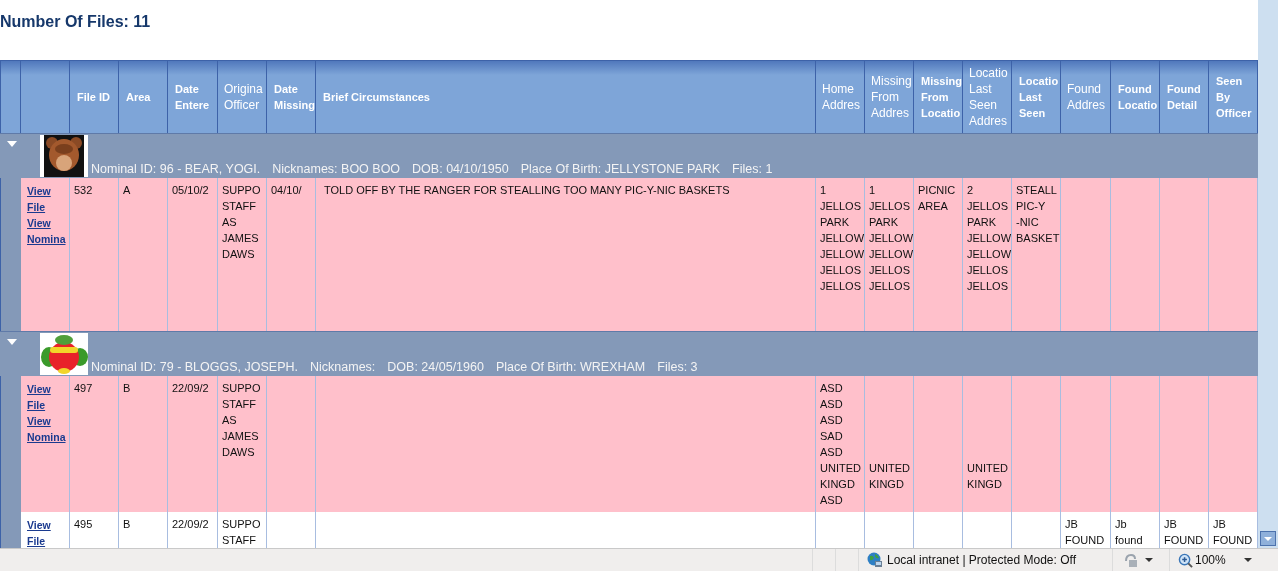 The width and height of the screenshot is (1278, 571). I want to click on column-header: Origina Officer, so click(242, 97).